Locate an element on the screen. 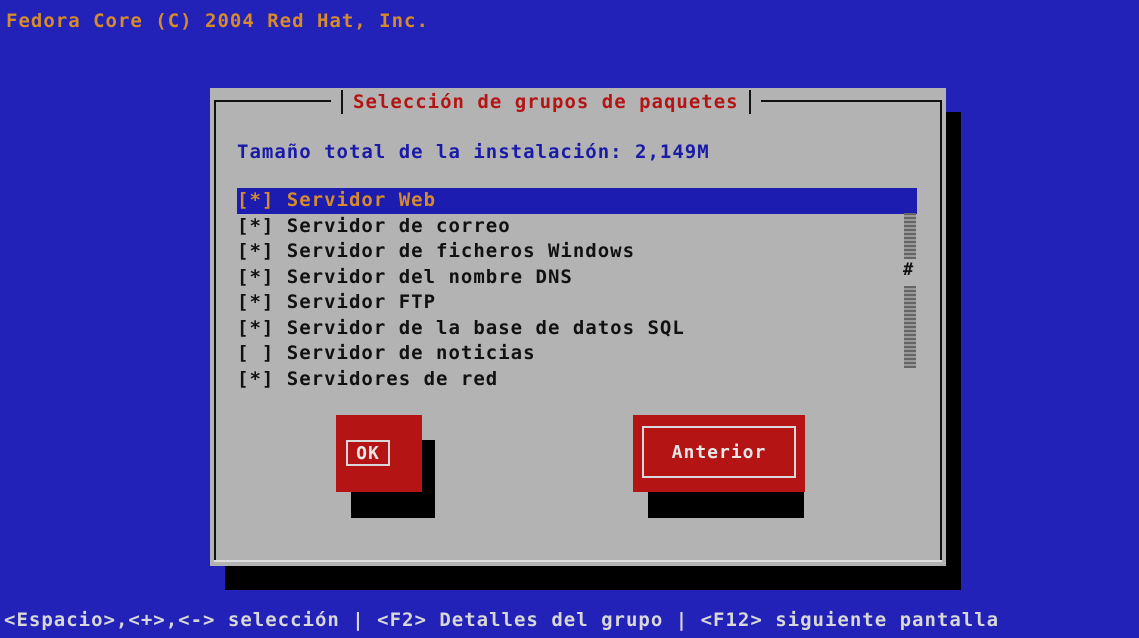 The height and width of the screenshot is (638, 1139). scrollbar-track-lower is located at coordinates (910, 327).